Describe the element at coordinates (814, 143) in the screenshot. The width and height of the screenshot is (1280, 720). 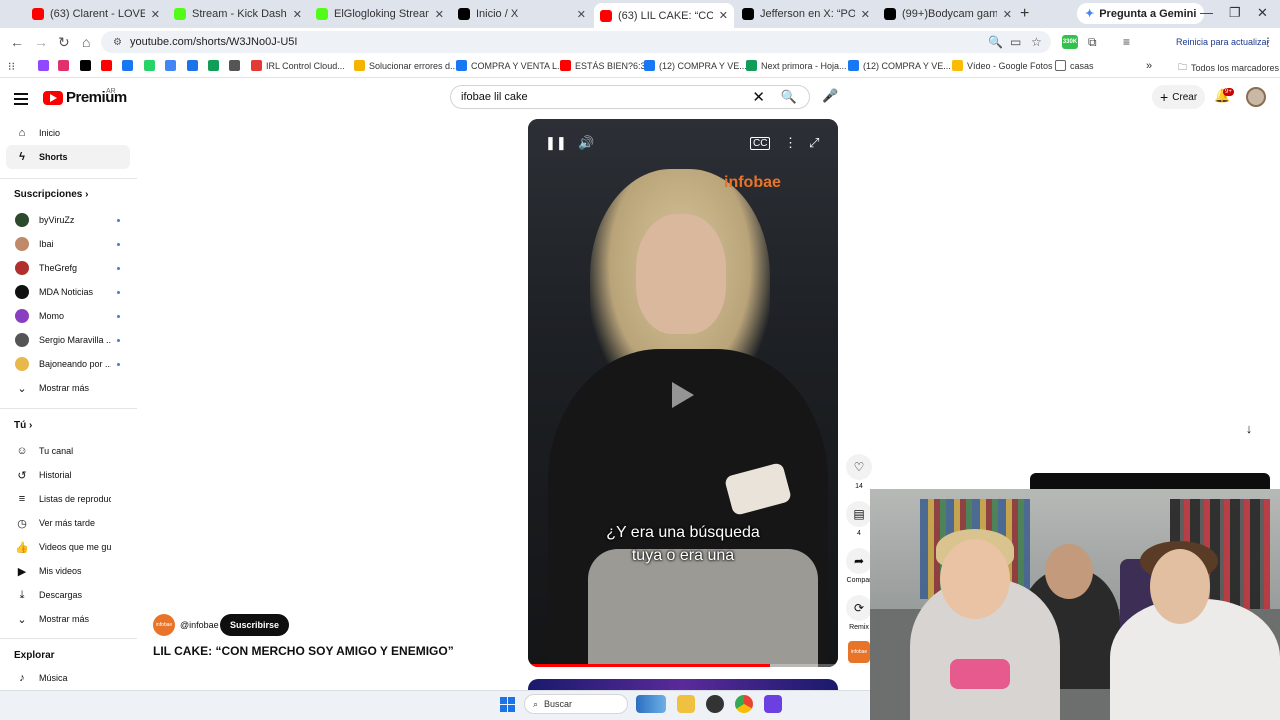
I see `fullscreen-icon: ⤢` at that location.